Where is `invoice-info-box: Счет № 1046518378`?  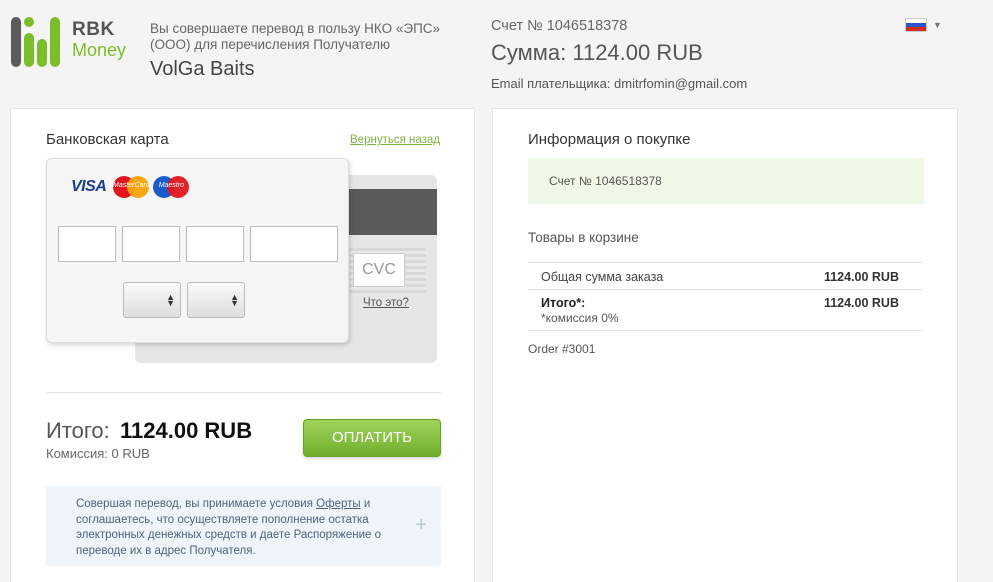
invoice-info-box: Счет № 1046518378 is located at coordinates (726, 181).